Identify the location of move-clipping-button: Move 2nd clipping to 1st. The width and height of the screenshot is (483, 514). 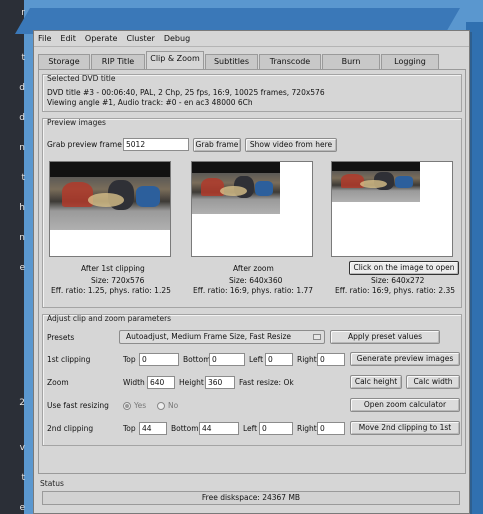
(405, 428).